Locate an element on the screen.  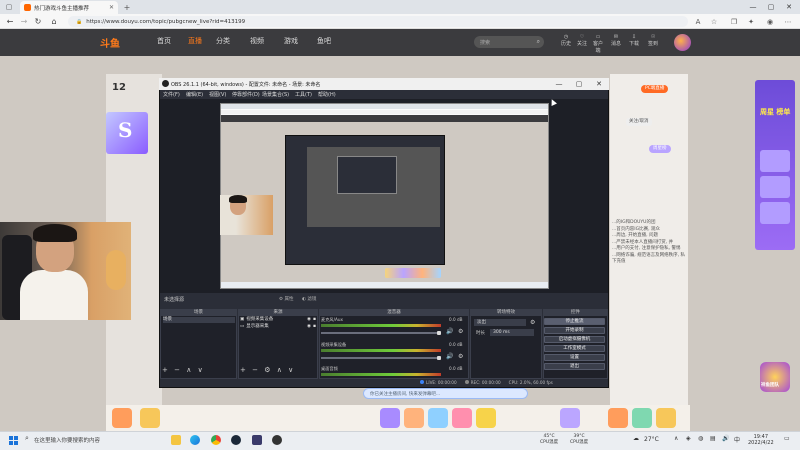
douyu-search-input: 搜索 ⌕ is located at coordinates (509, 42).